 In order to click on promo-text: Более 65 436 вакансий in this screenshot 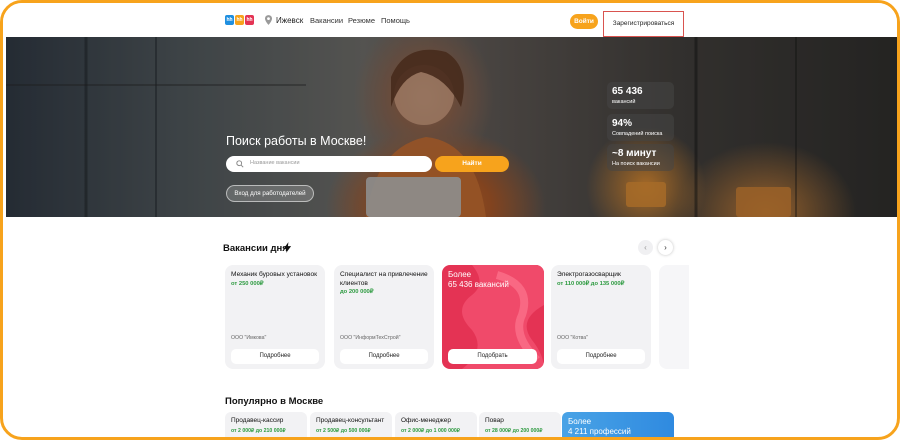, I will do `click(478, 280)`.